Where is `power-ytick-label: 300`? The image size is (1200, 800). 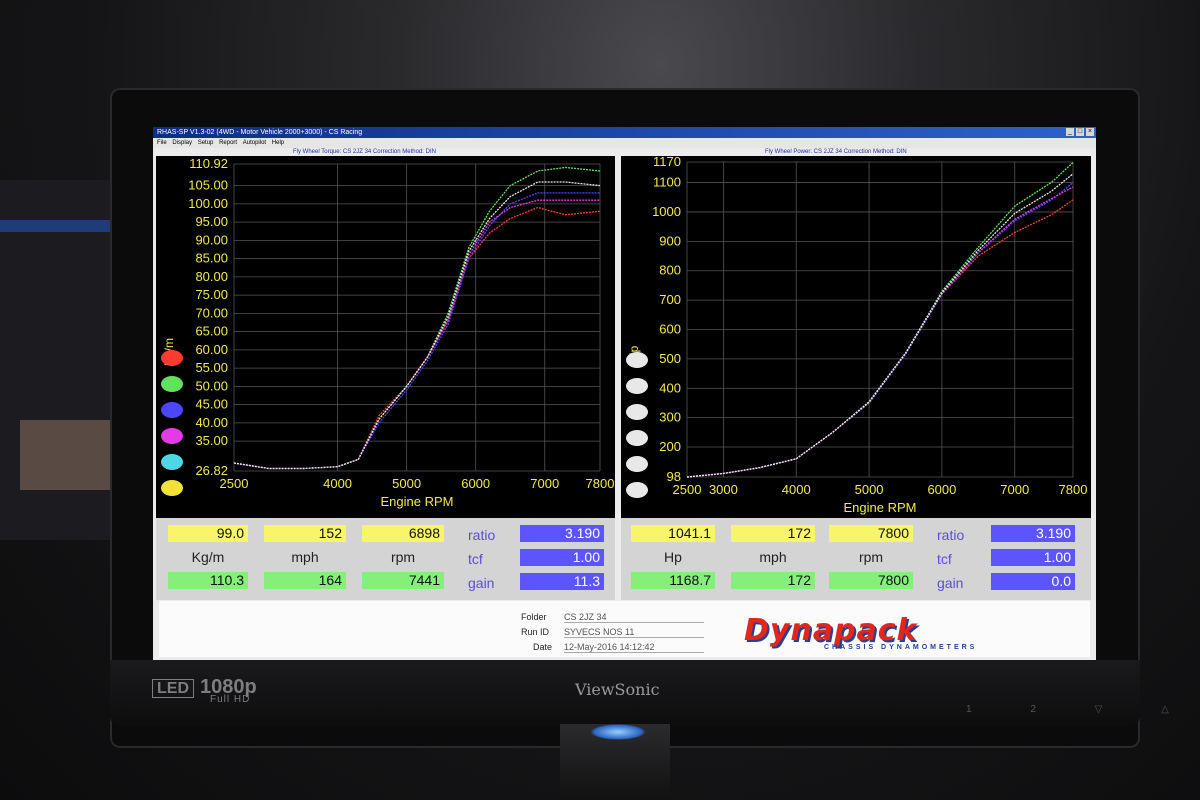
power-ytick-label: 300 is located at coordinates (670, 417).